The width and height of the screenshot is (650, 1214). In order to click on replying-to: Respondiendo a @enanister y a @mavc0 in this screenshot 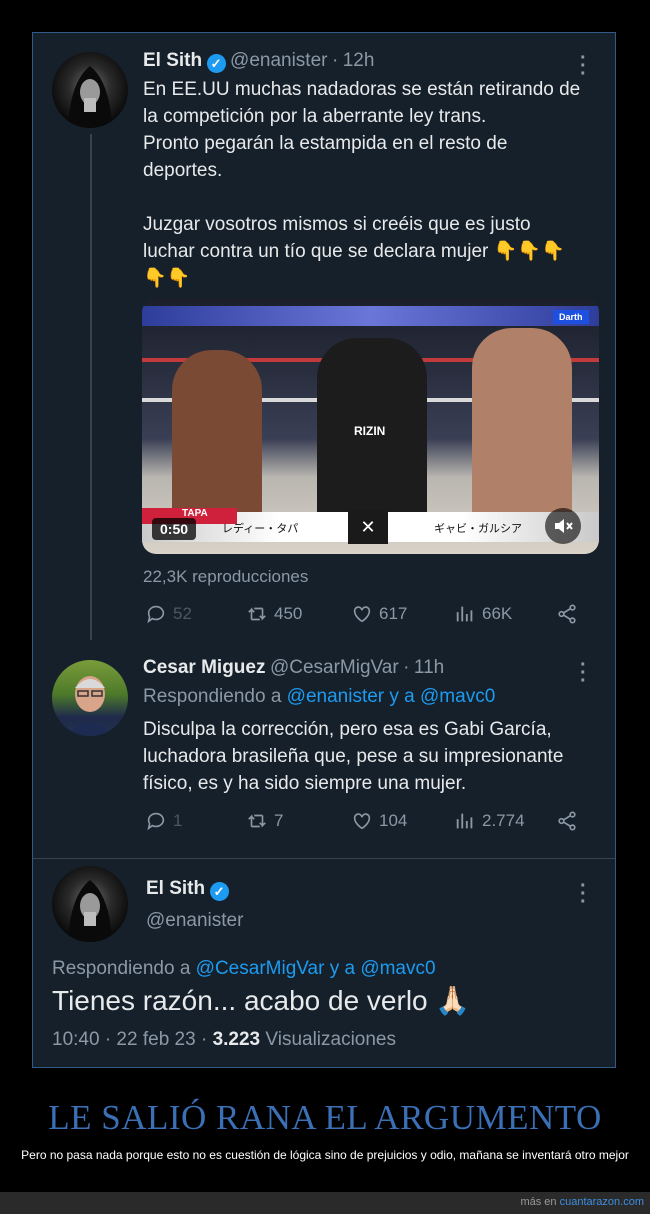, I will do `click(319, 696)`.